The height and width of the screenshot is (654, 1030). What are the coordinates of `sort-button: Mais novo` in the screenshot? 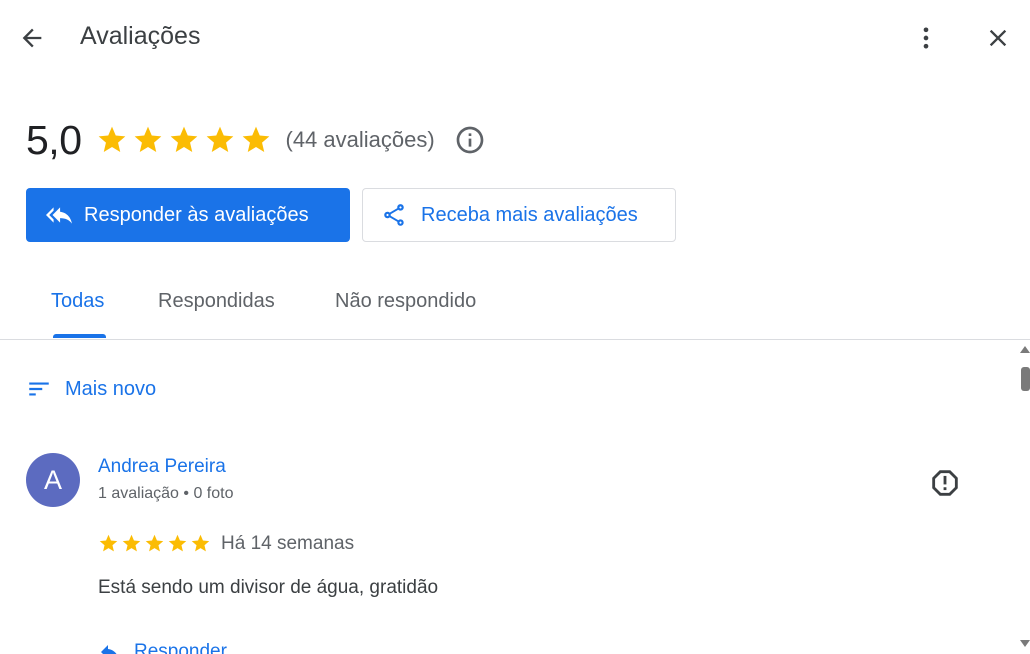 It's located at (91, 389).